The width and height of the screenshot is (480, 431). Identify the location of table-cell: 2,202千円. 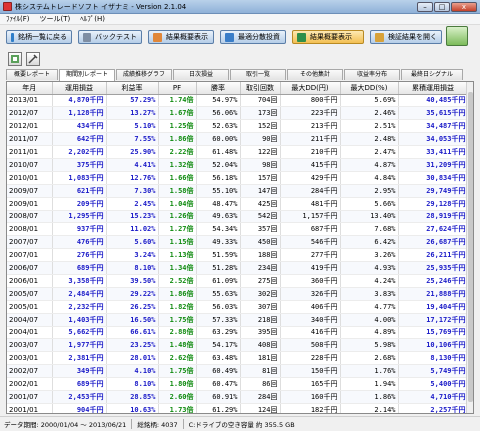
(79, 152).